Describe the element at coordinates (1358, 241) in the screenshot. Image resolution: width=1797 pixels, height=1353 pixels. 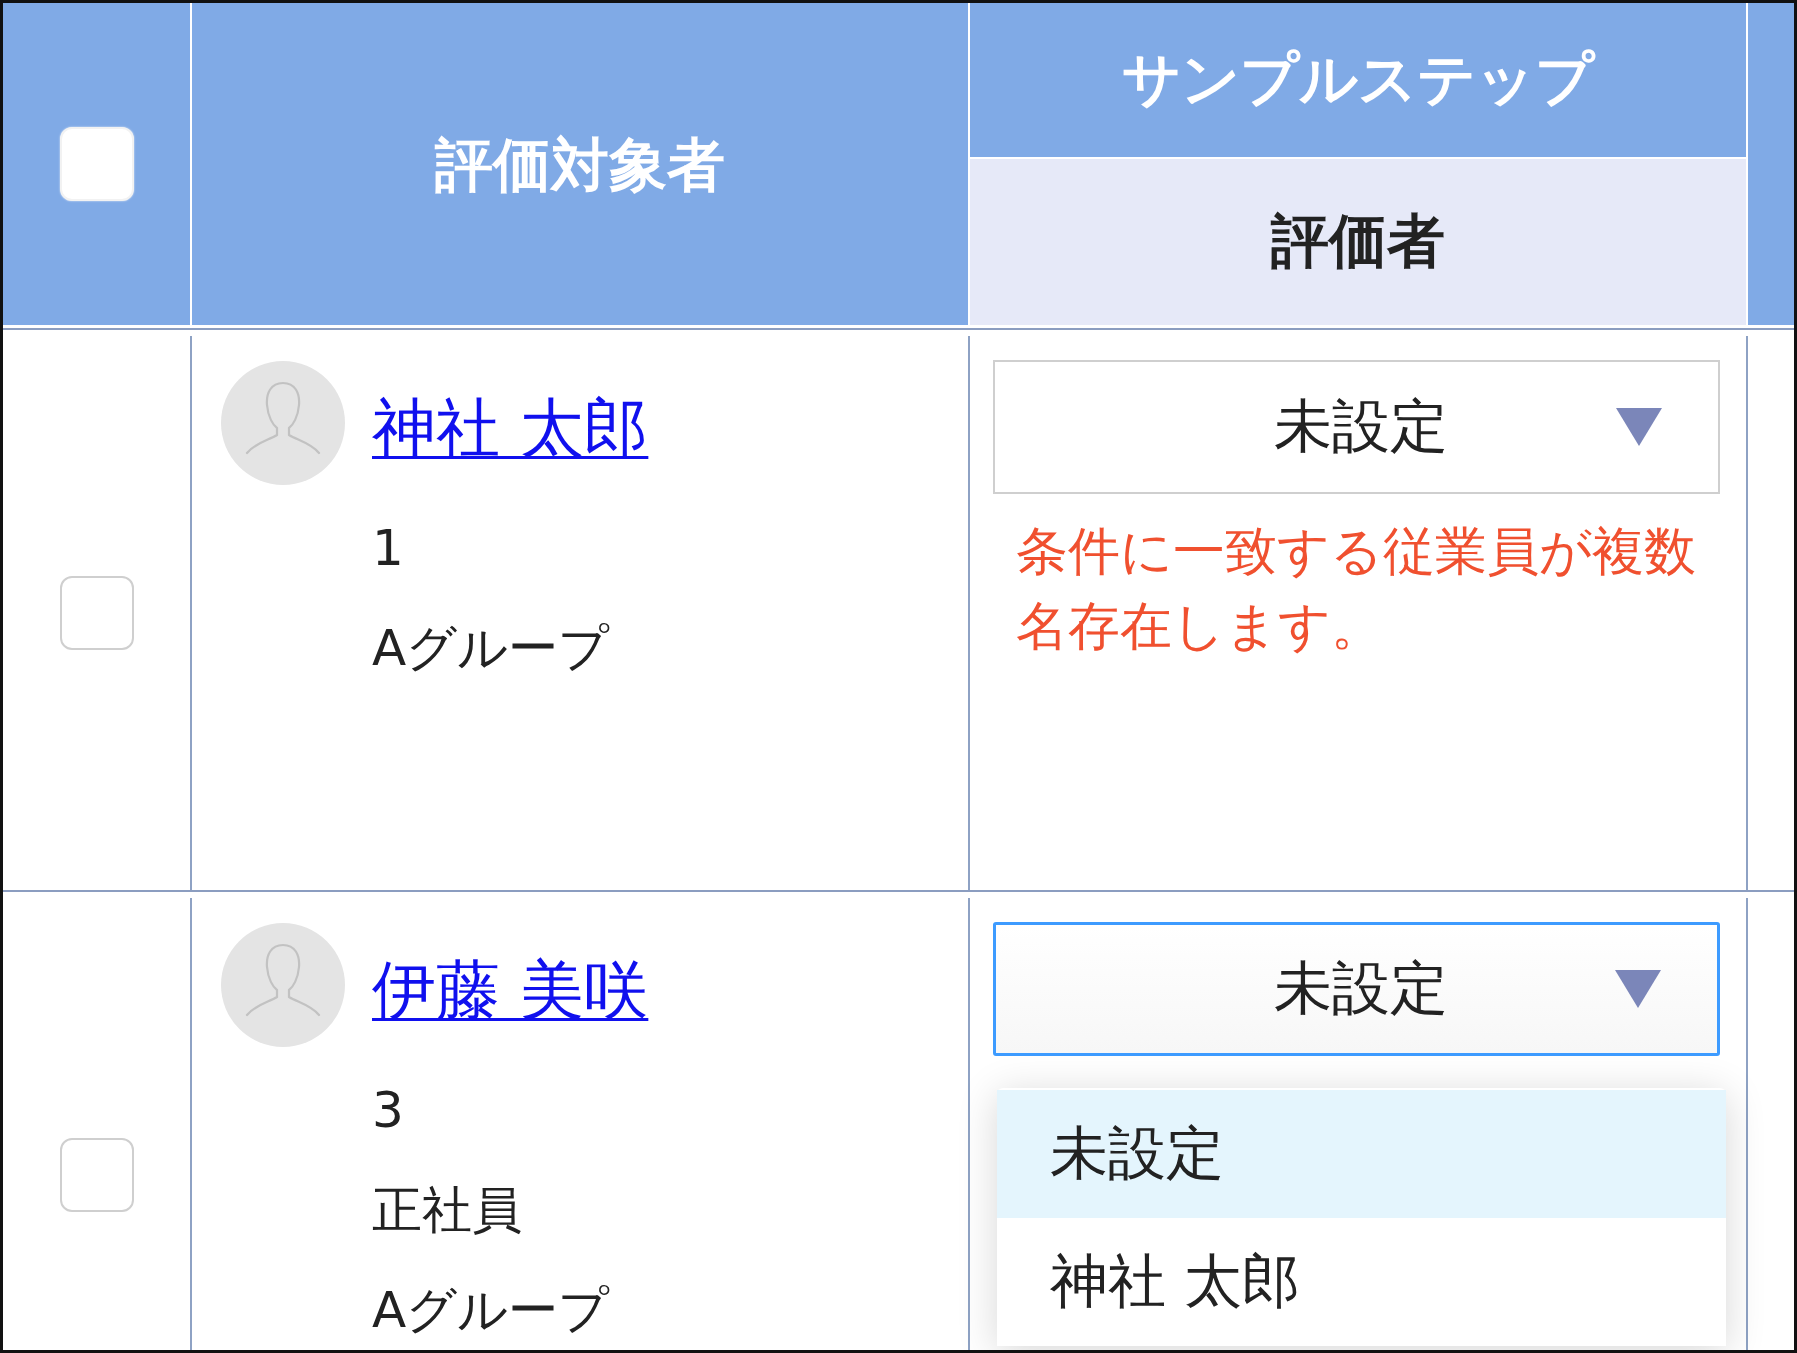
I see `subcolumn-header: 評価者` at that location.